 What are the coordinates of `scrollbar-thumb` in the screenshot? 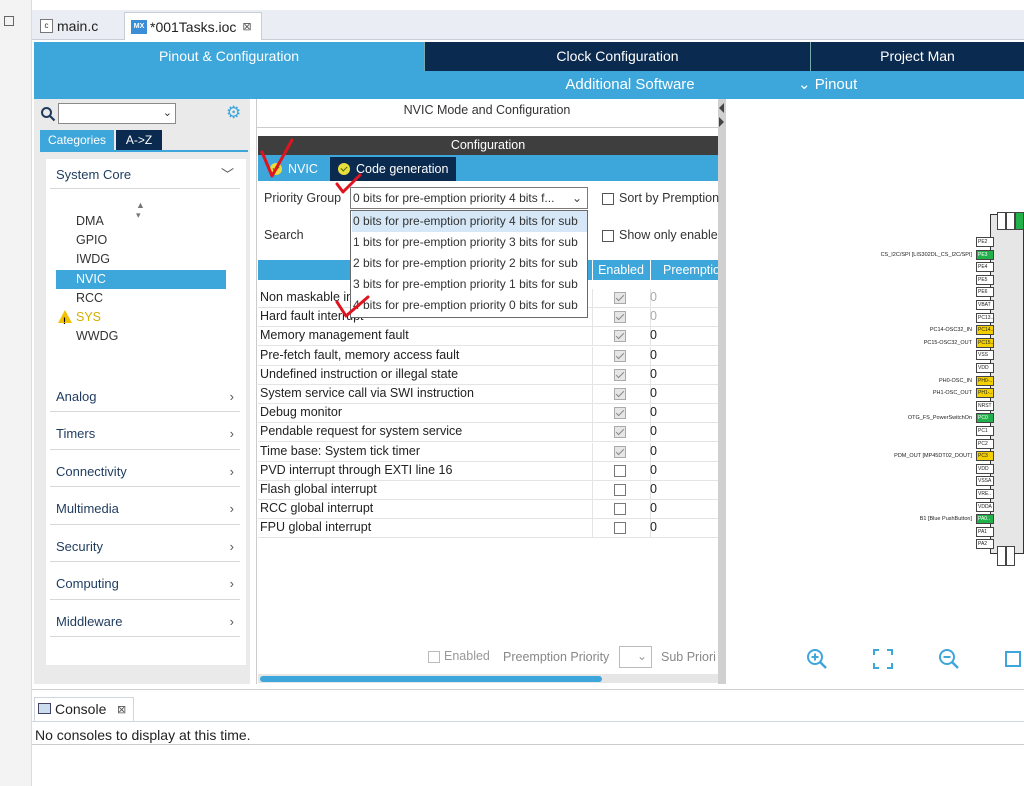 It's located at (431, 679).